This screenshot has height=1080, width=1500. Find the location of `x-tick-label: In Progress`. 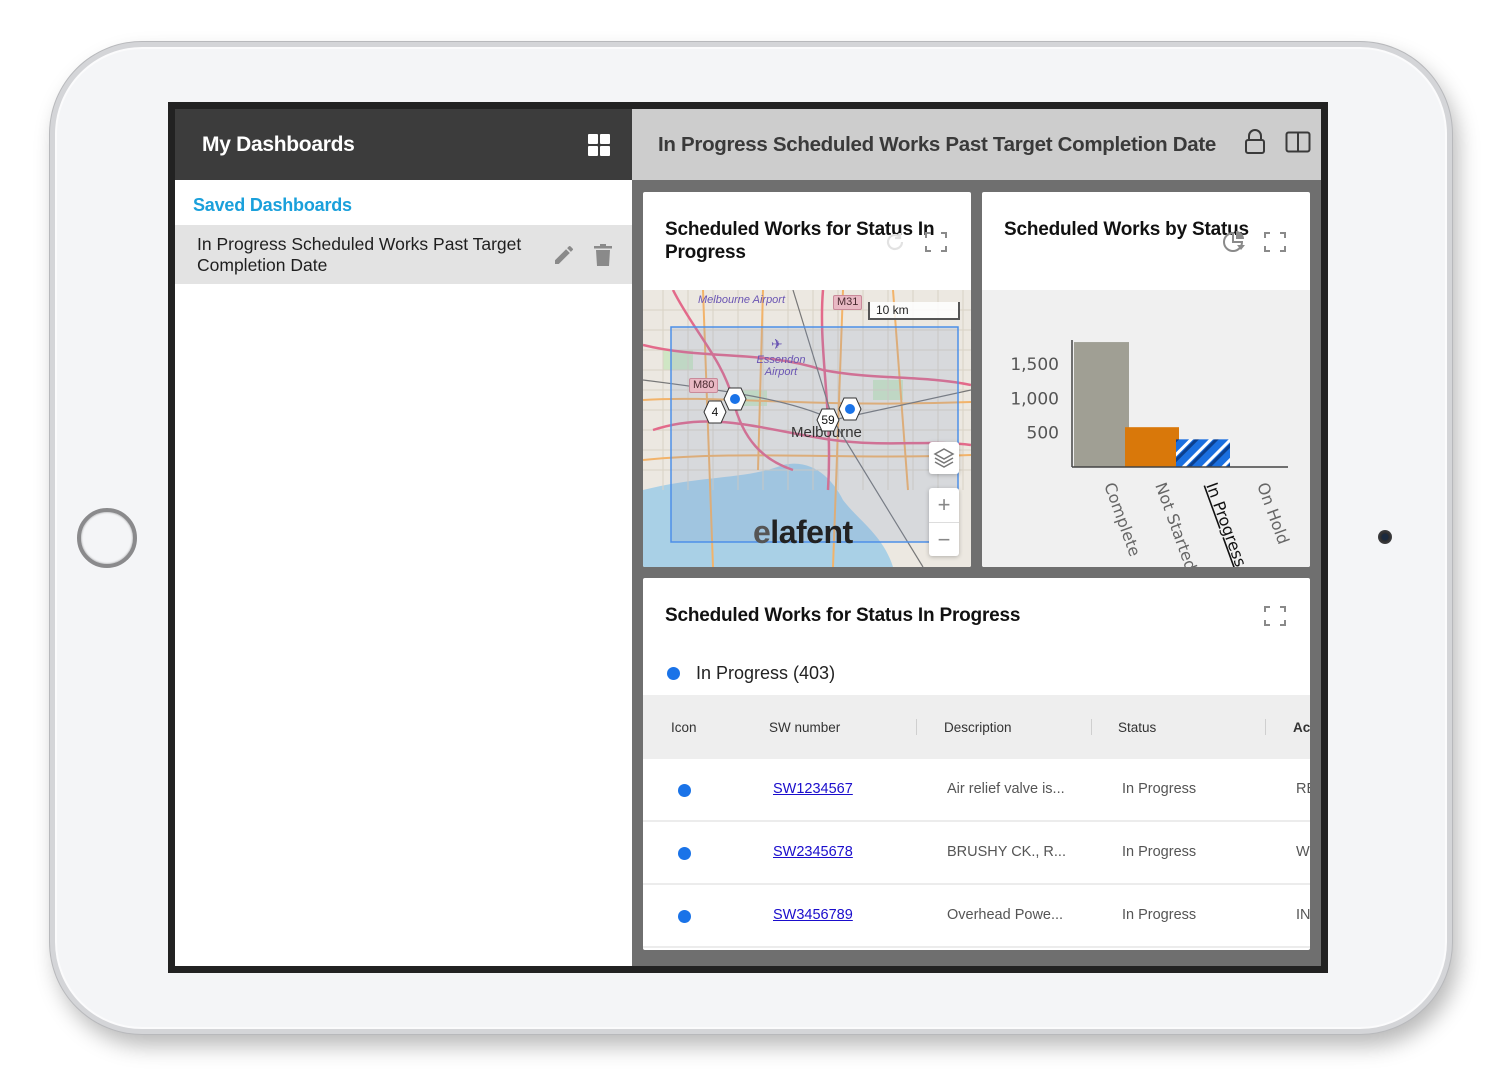

x-tick-label: In Progress is located at coordinates (1226, 523).